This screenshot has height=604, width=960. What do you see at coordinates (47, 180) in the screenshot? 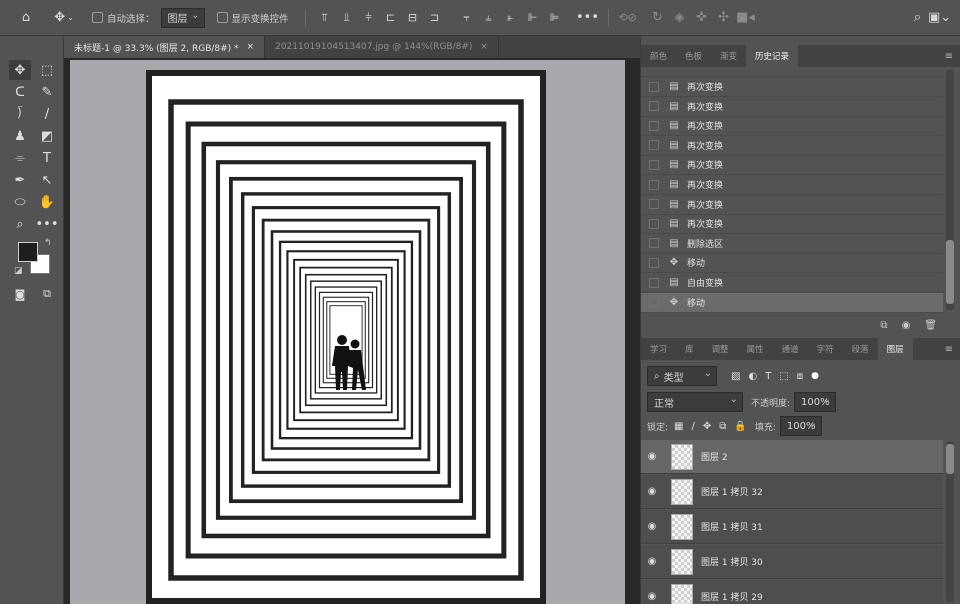
I see `path-select-tool-icon: ↖` at bounding box center [47, 180].